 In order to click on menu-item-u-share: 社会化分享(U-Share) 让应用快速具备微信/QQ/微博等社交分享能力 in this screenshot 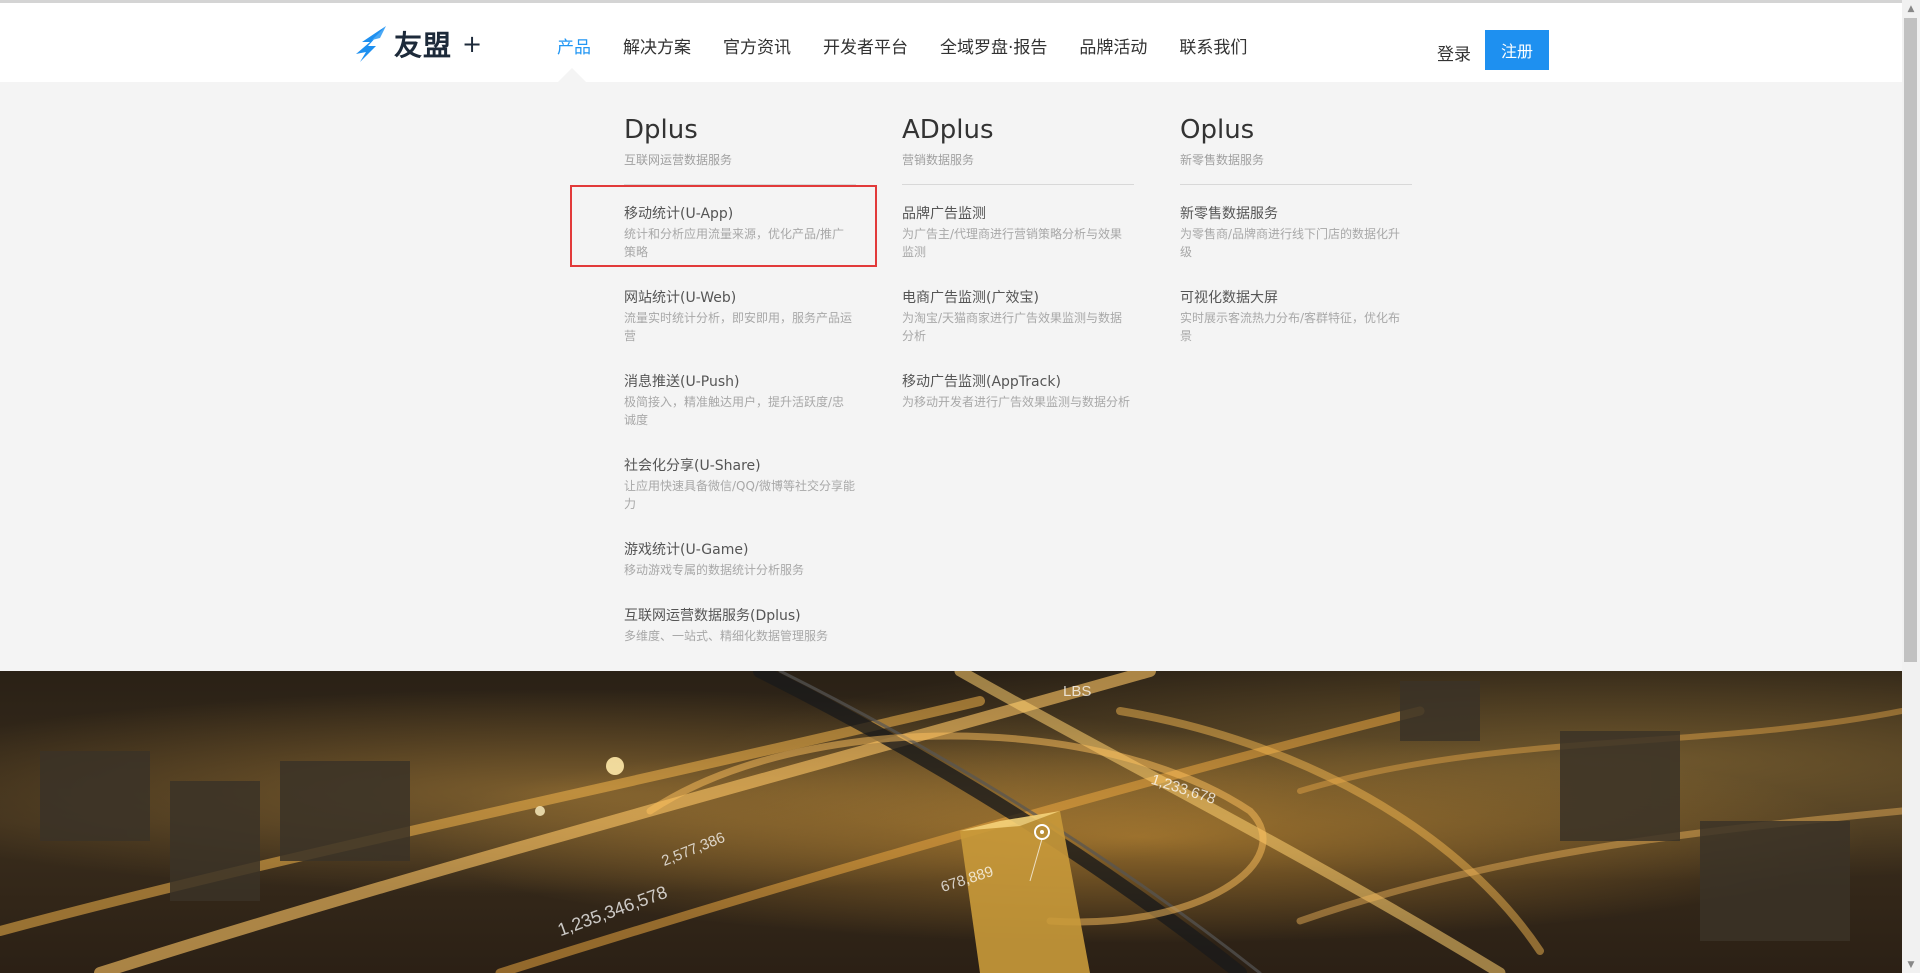, I will do `click(740, 484)`.